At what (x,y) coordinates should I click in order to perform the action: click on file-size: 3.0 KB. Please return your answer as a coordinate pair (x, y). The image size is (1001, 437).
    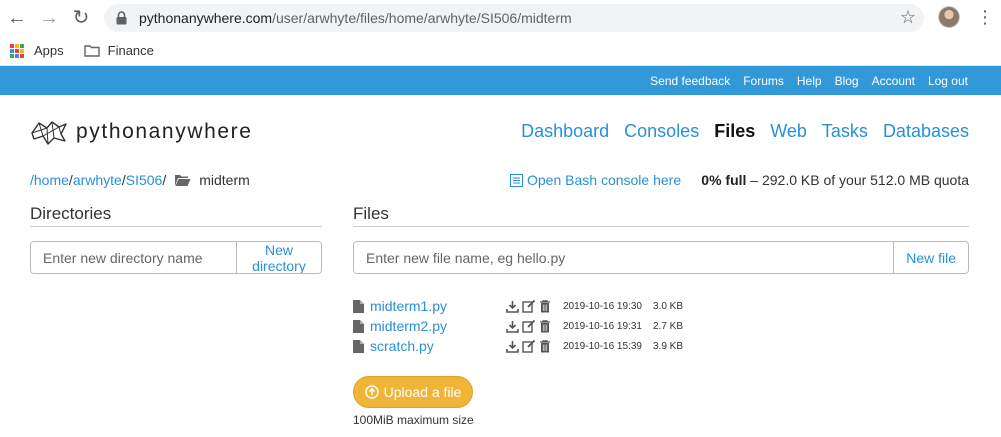
    Looking at the image, I should click on (668, 306).